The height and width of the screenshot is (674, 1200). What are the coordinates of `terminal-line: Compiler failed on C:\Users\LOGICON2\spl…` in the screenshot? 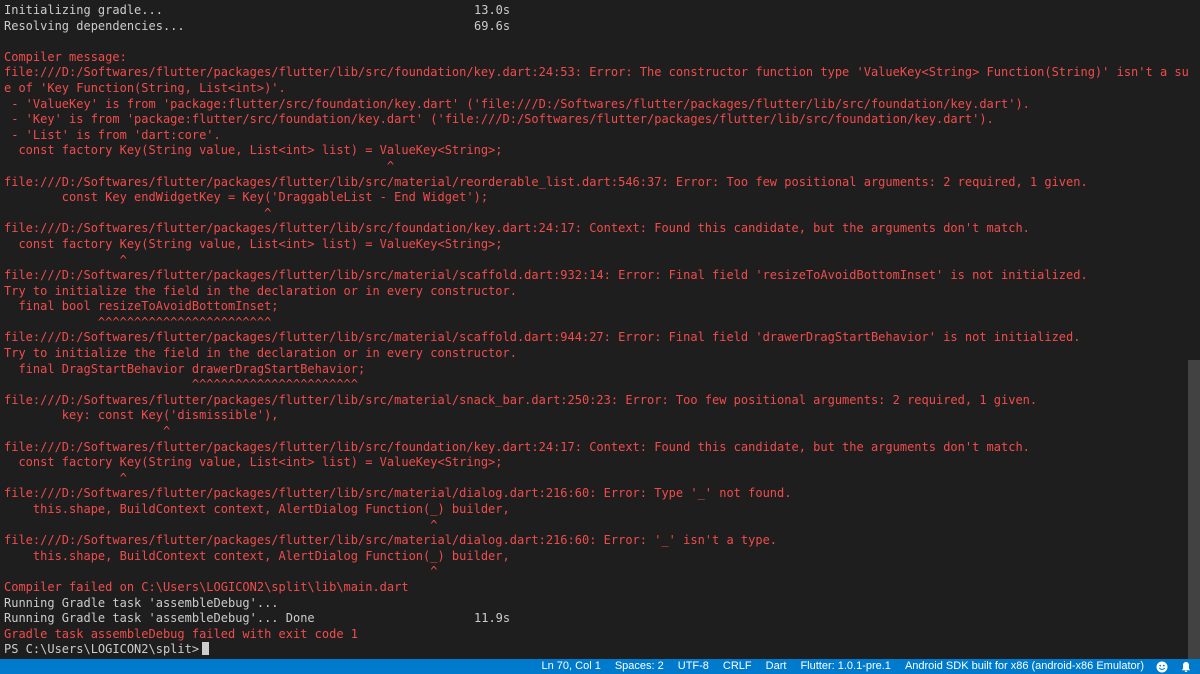 It's located at (596, 588).